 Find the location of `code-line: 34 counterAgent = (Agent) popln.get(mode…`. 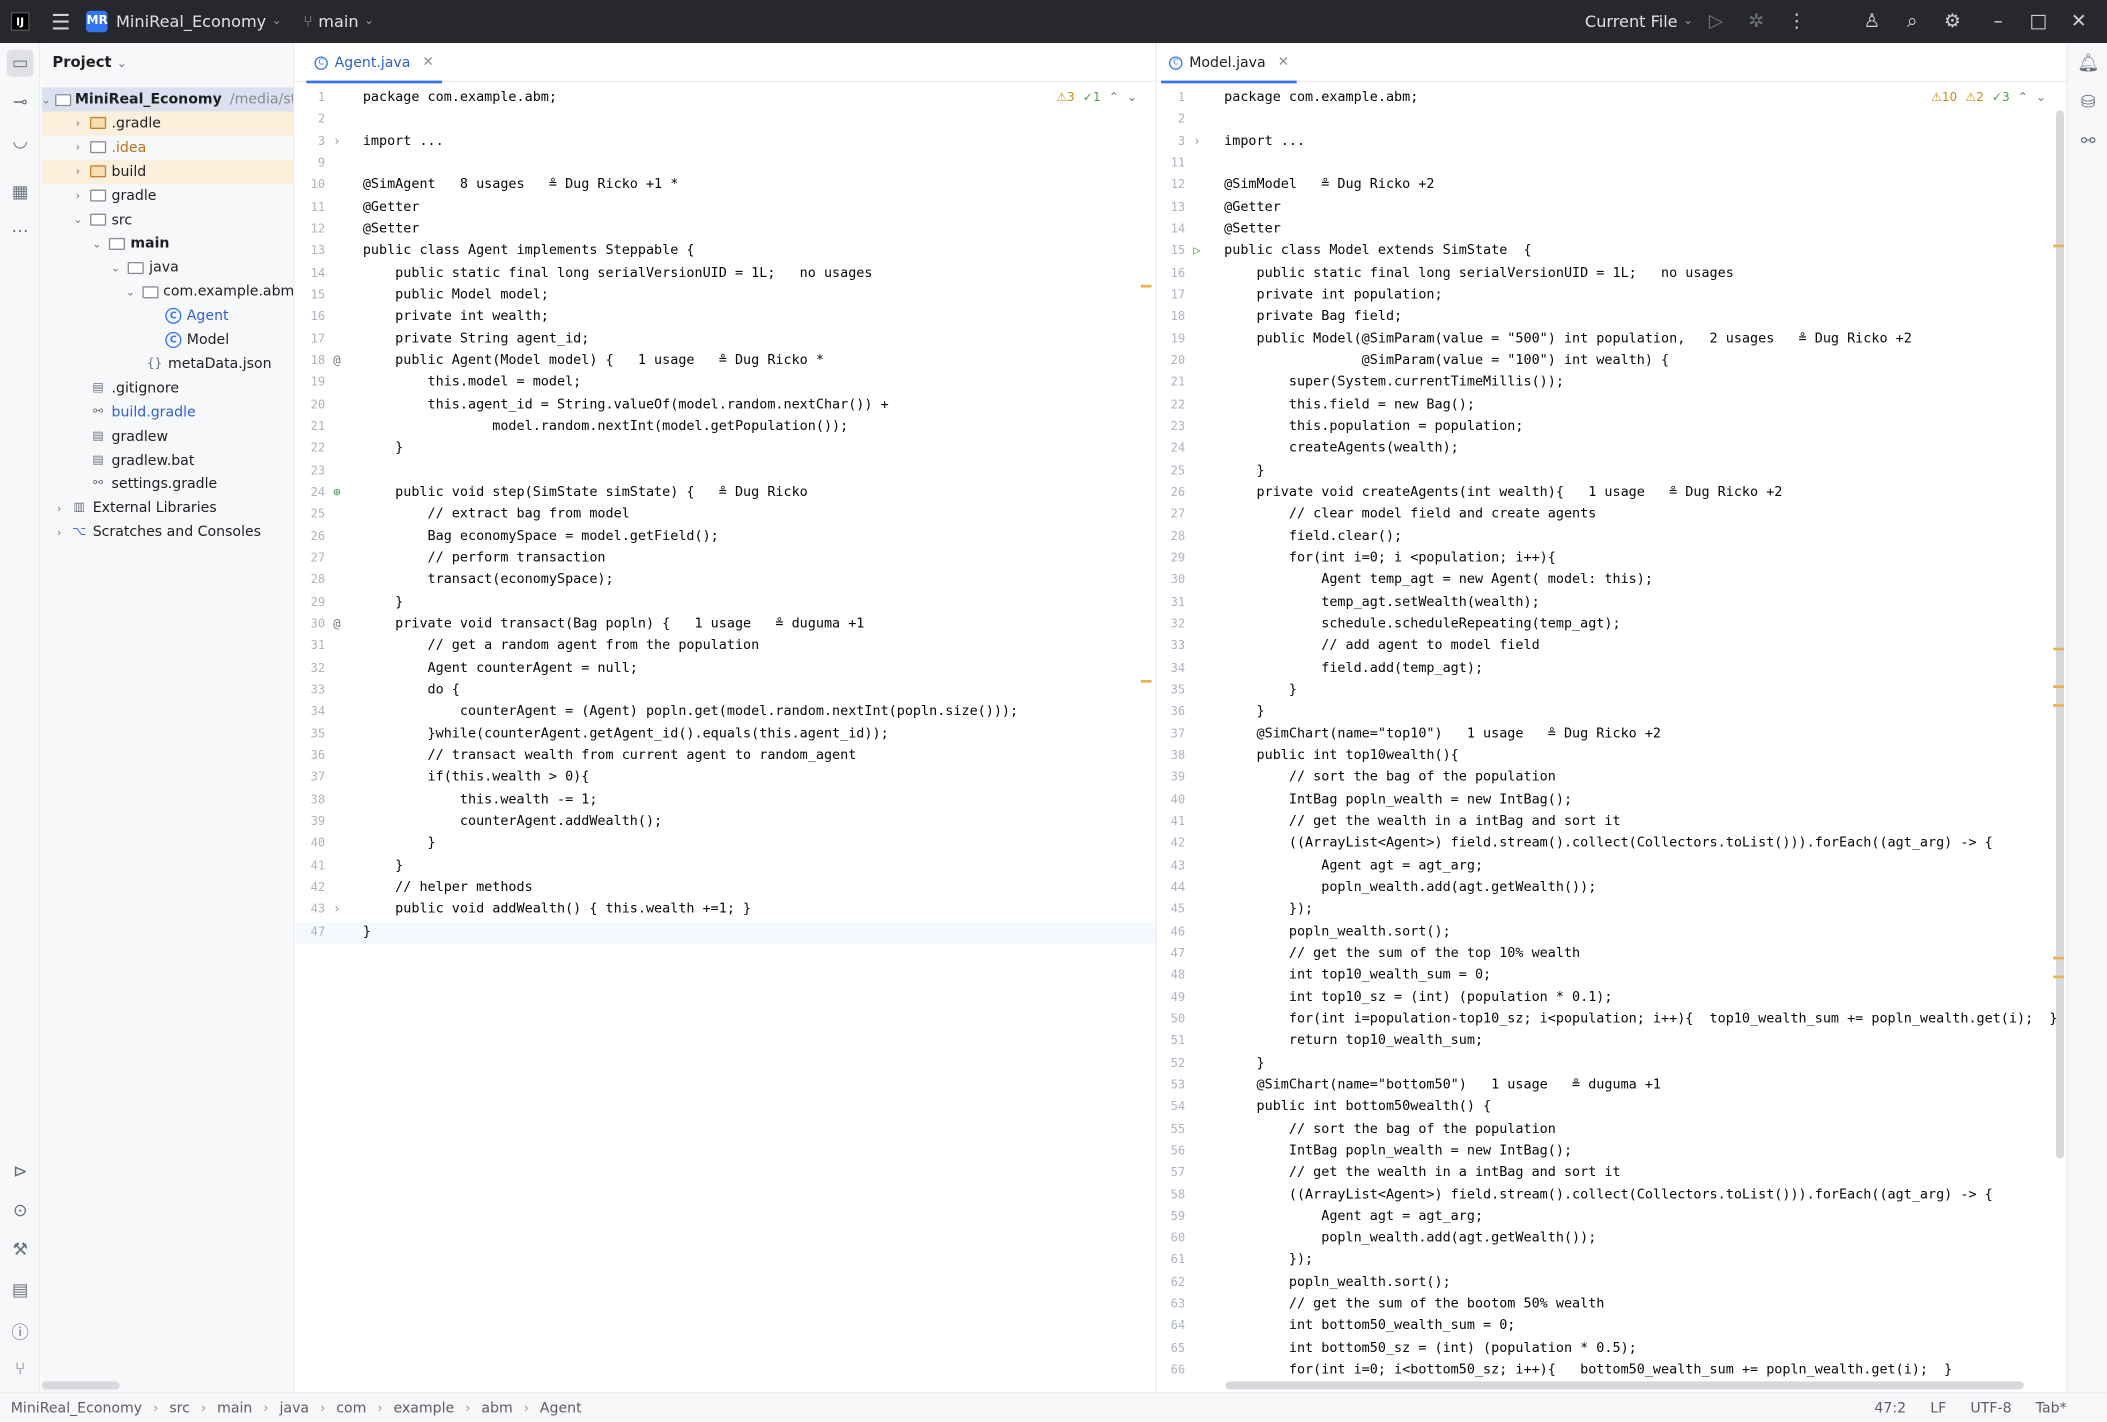

code-line: 34 counterAgent = (Agent) popln.get(mode… is located at coordinates (726, 713).